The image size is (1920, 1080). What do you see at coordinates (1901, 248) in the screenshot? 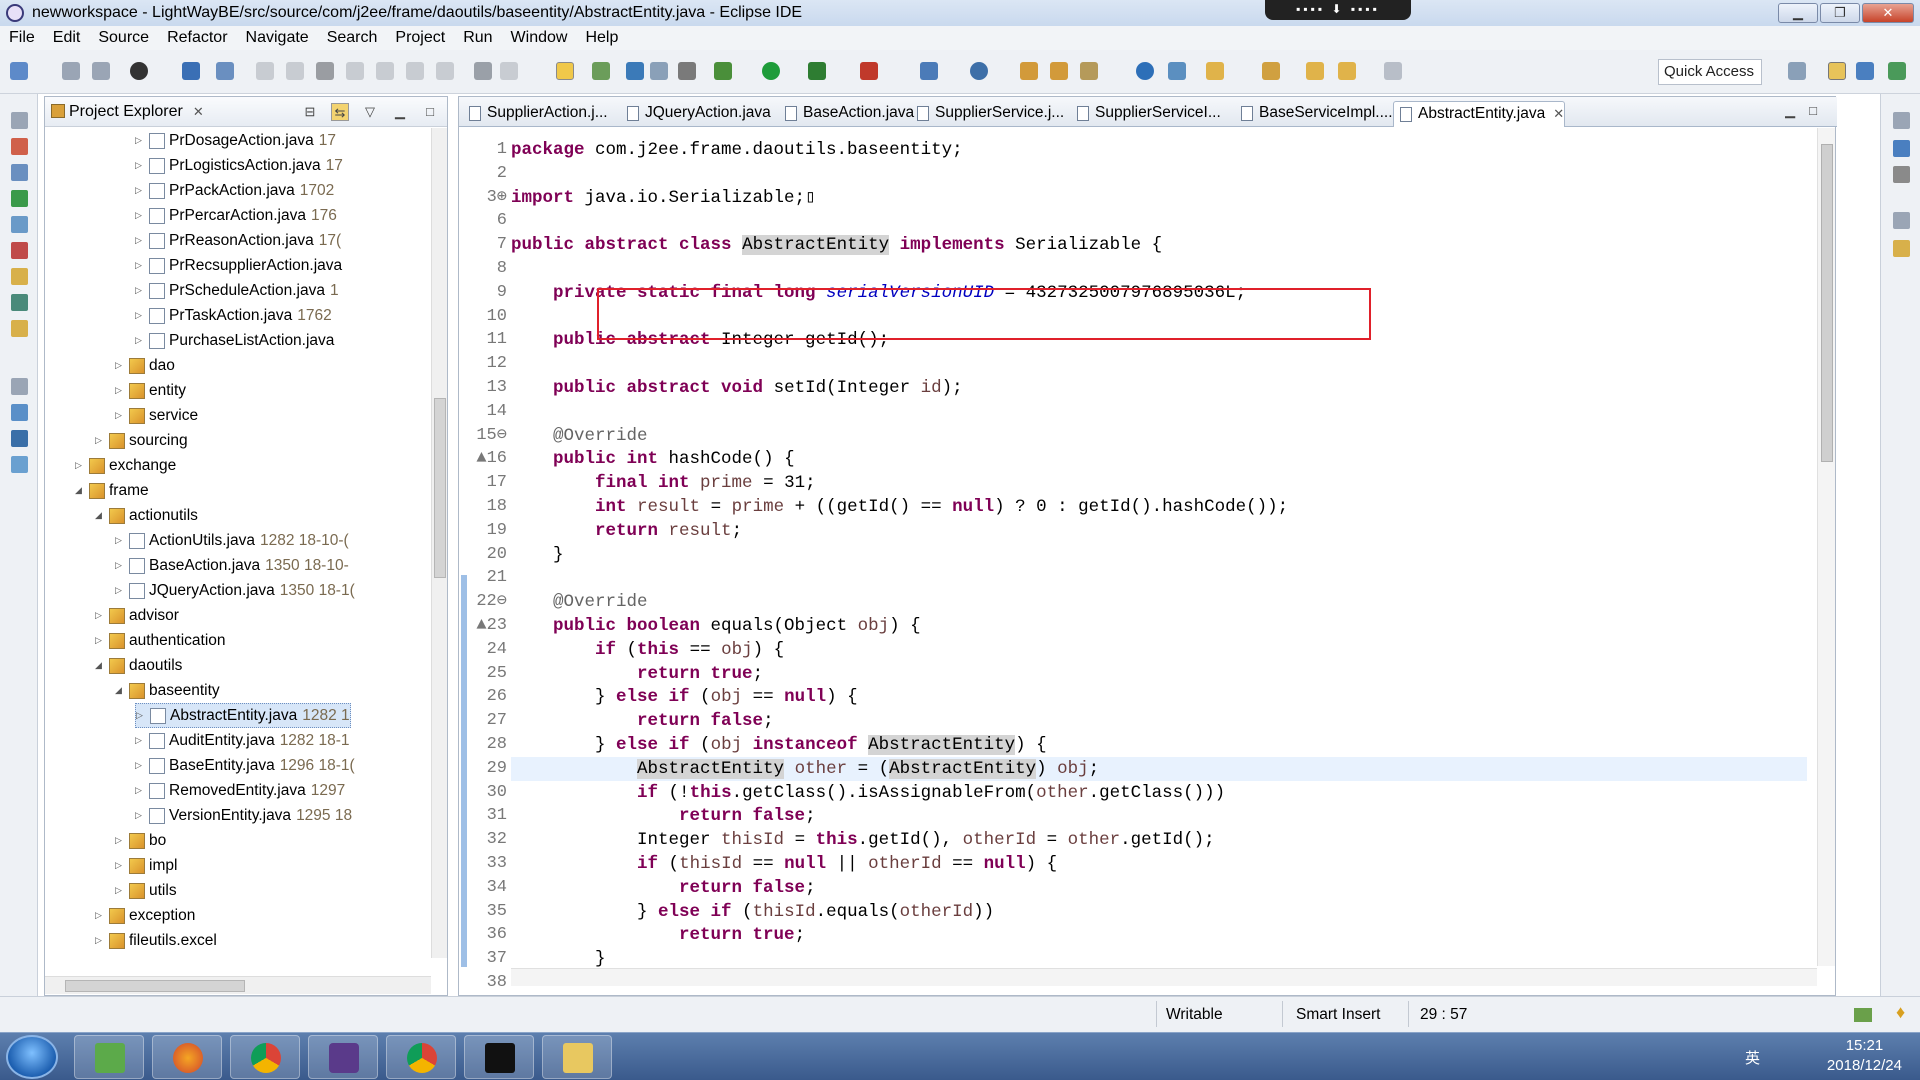
I see `palette-icon` at bounding box center [1901, 248].